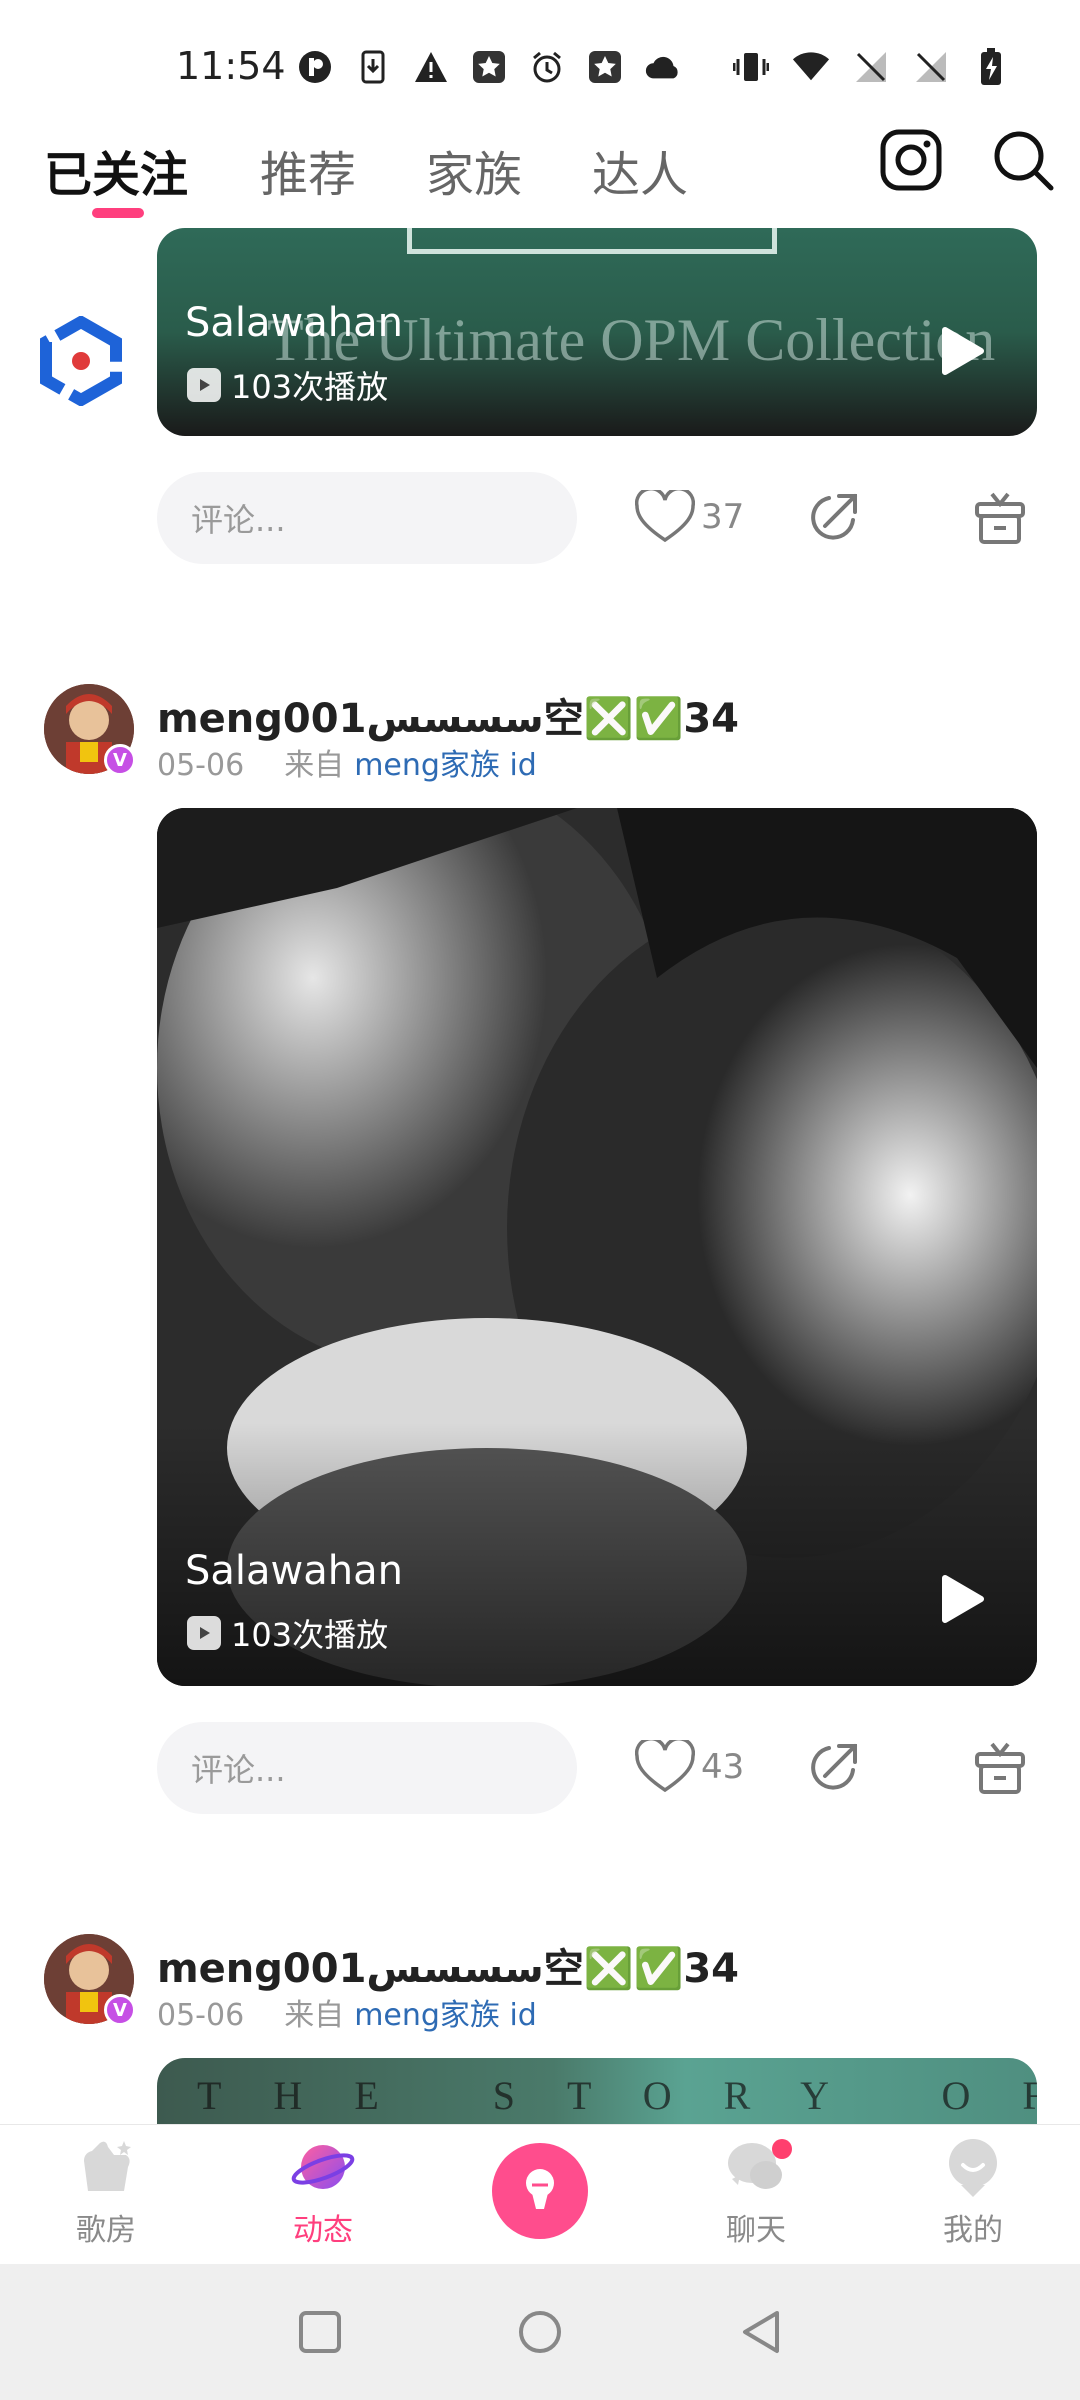 The image size is (1080, 2400). I want to click on app-logo-icon, so click(81, 361).